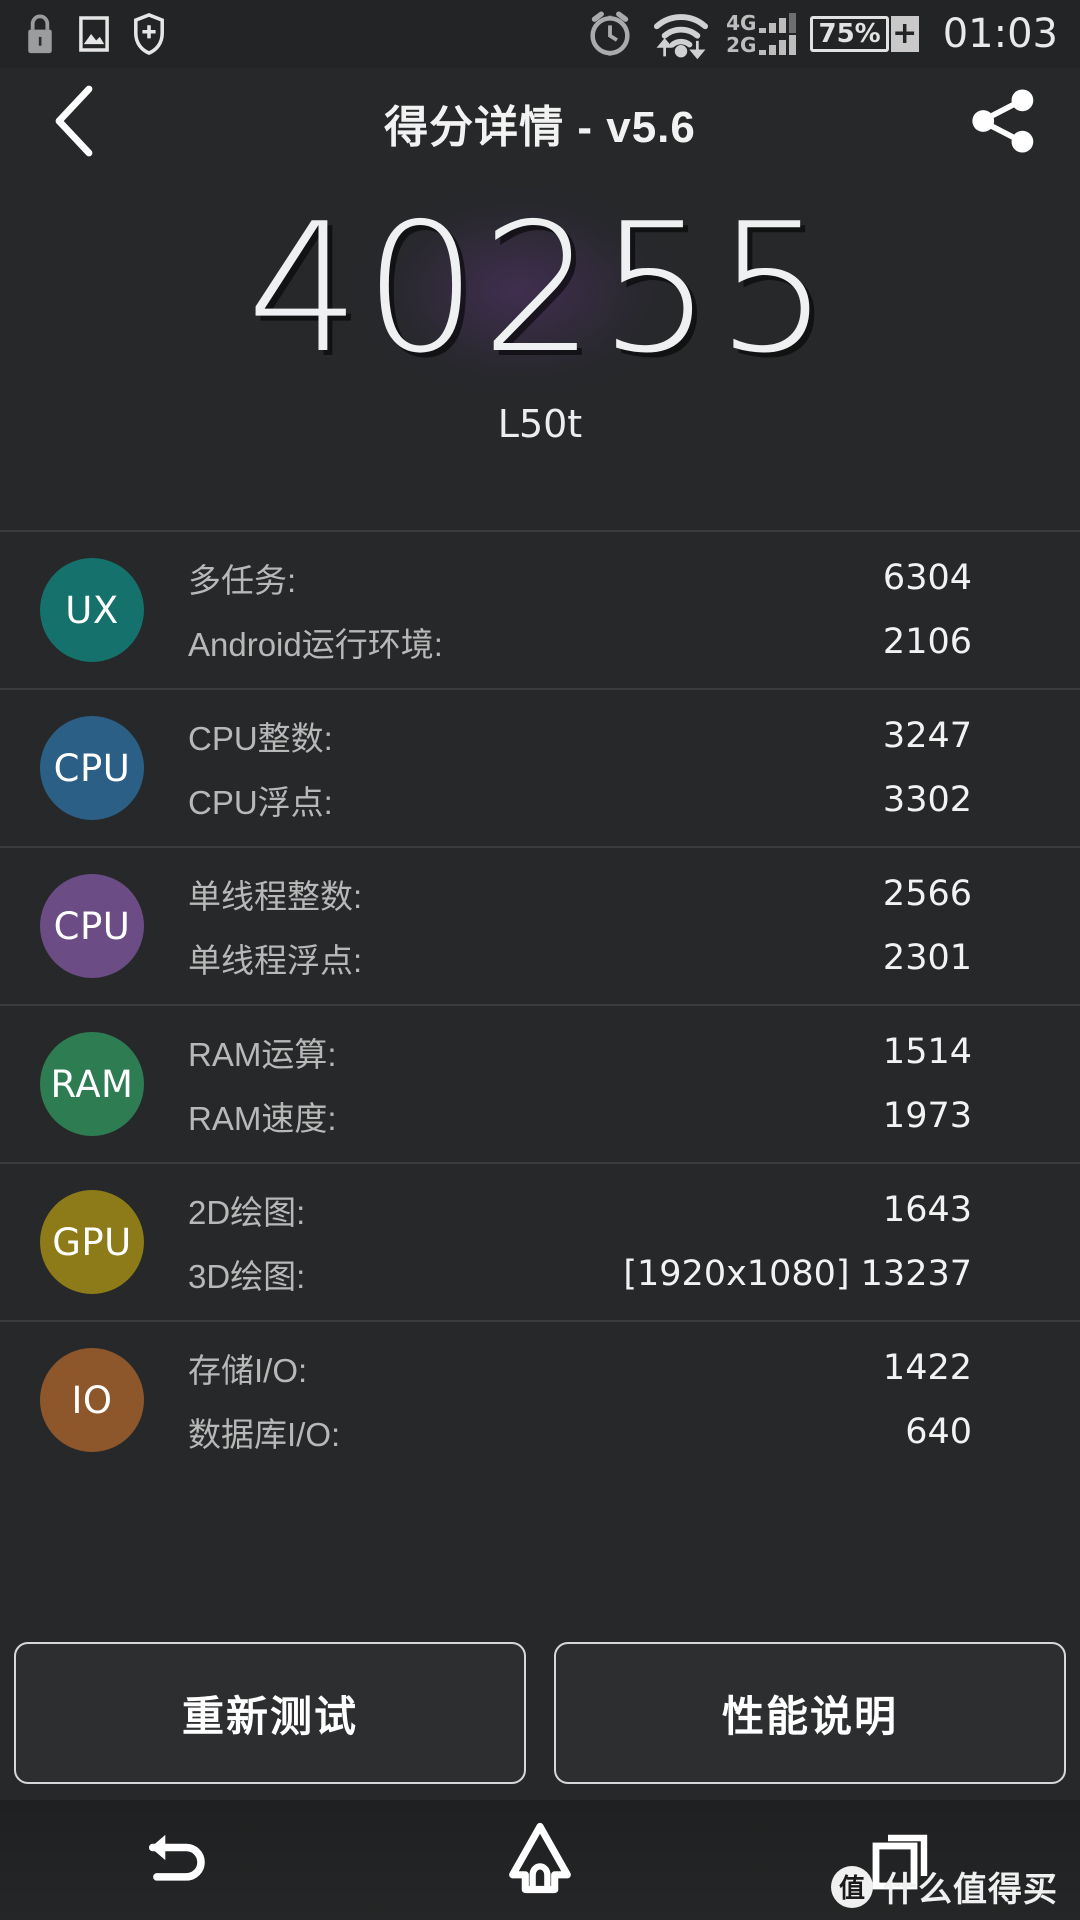 This screenshot has height=1920, width=1080. Describe the element at coordinates (247, 1212) in the screenshot. I see `result-label: 2D绘图:` at that location.